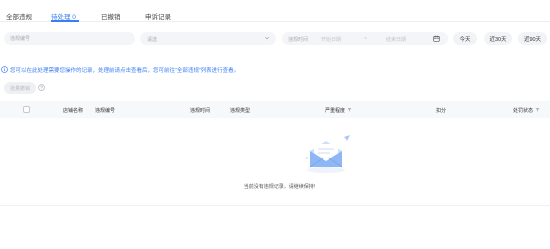 This screenshot has width=550, height=249. I want to click on tab-all-violations: 全部违规, so click(19, 16).